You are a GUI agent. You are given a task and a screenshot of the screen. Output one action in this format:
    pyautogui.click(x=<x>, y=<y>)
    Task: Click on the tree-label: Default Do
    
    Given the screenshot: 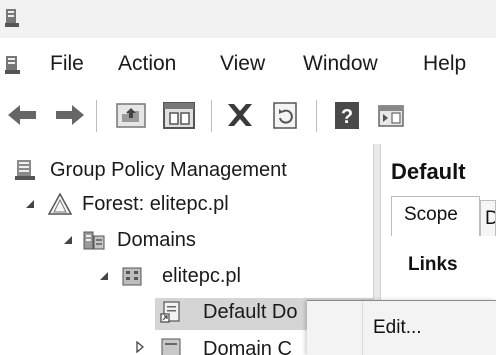 What is the action you would take?
    pyautogui.click(x=250, y=312)
    